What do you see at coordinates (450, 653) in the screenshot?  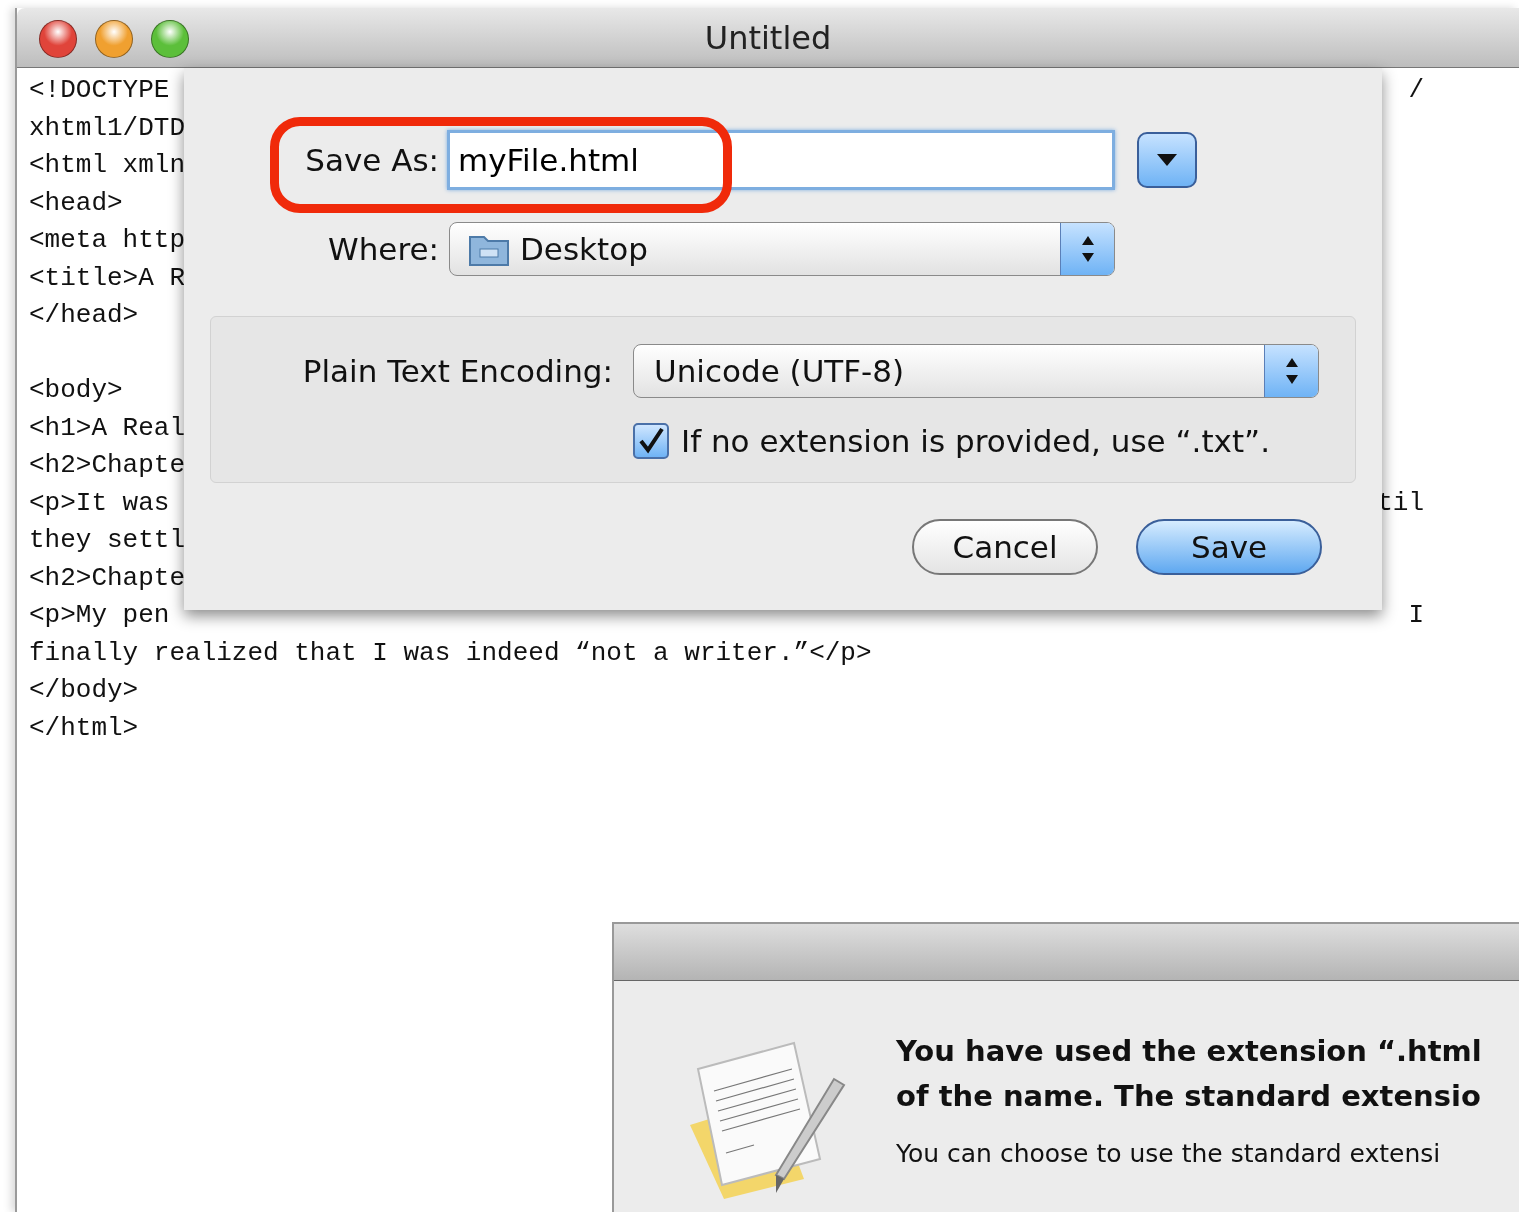 I see `code-line: finally realized that I was indeed “not a writer.”</p>` at bounding box center [450, 653].